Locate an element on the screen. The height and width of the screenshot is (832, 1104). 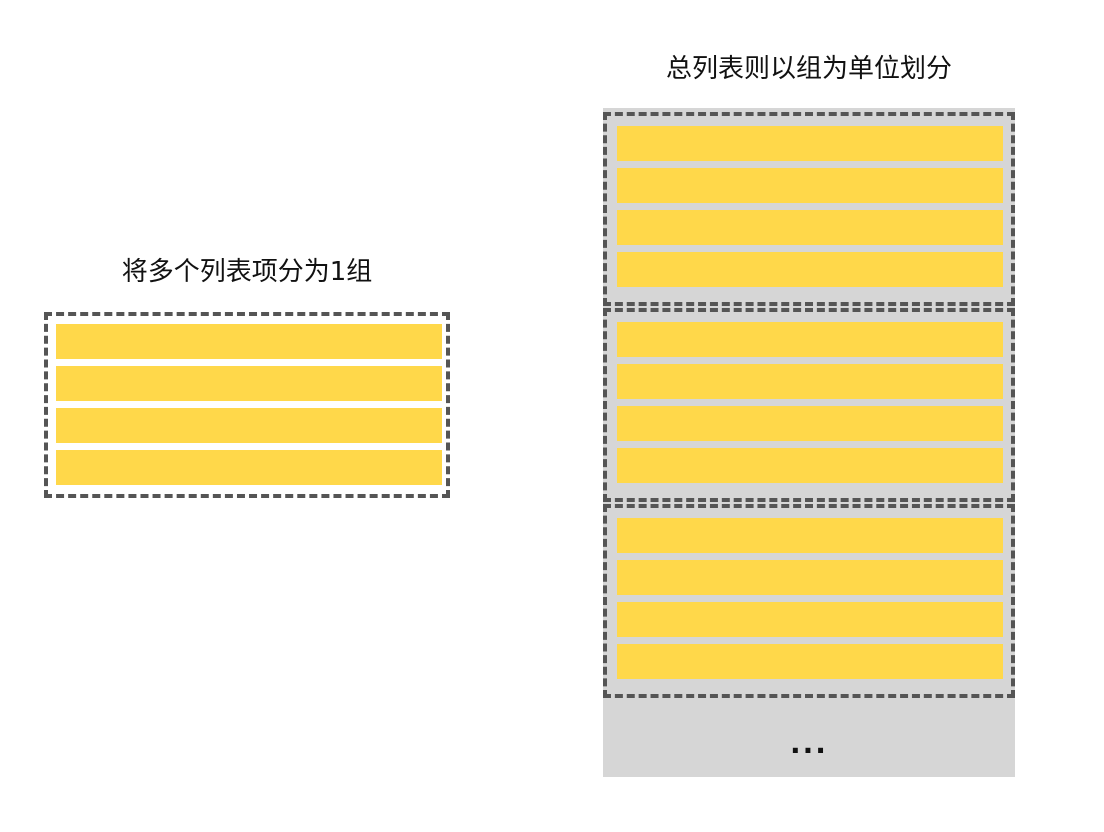
single-group is located at coordinates (247, 405).